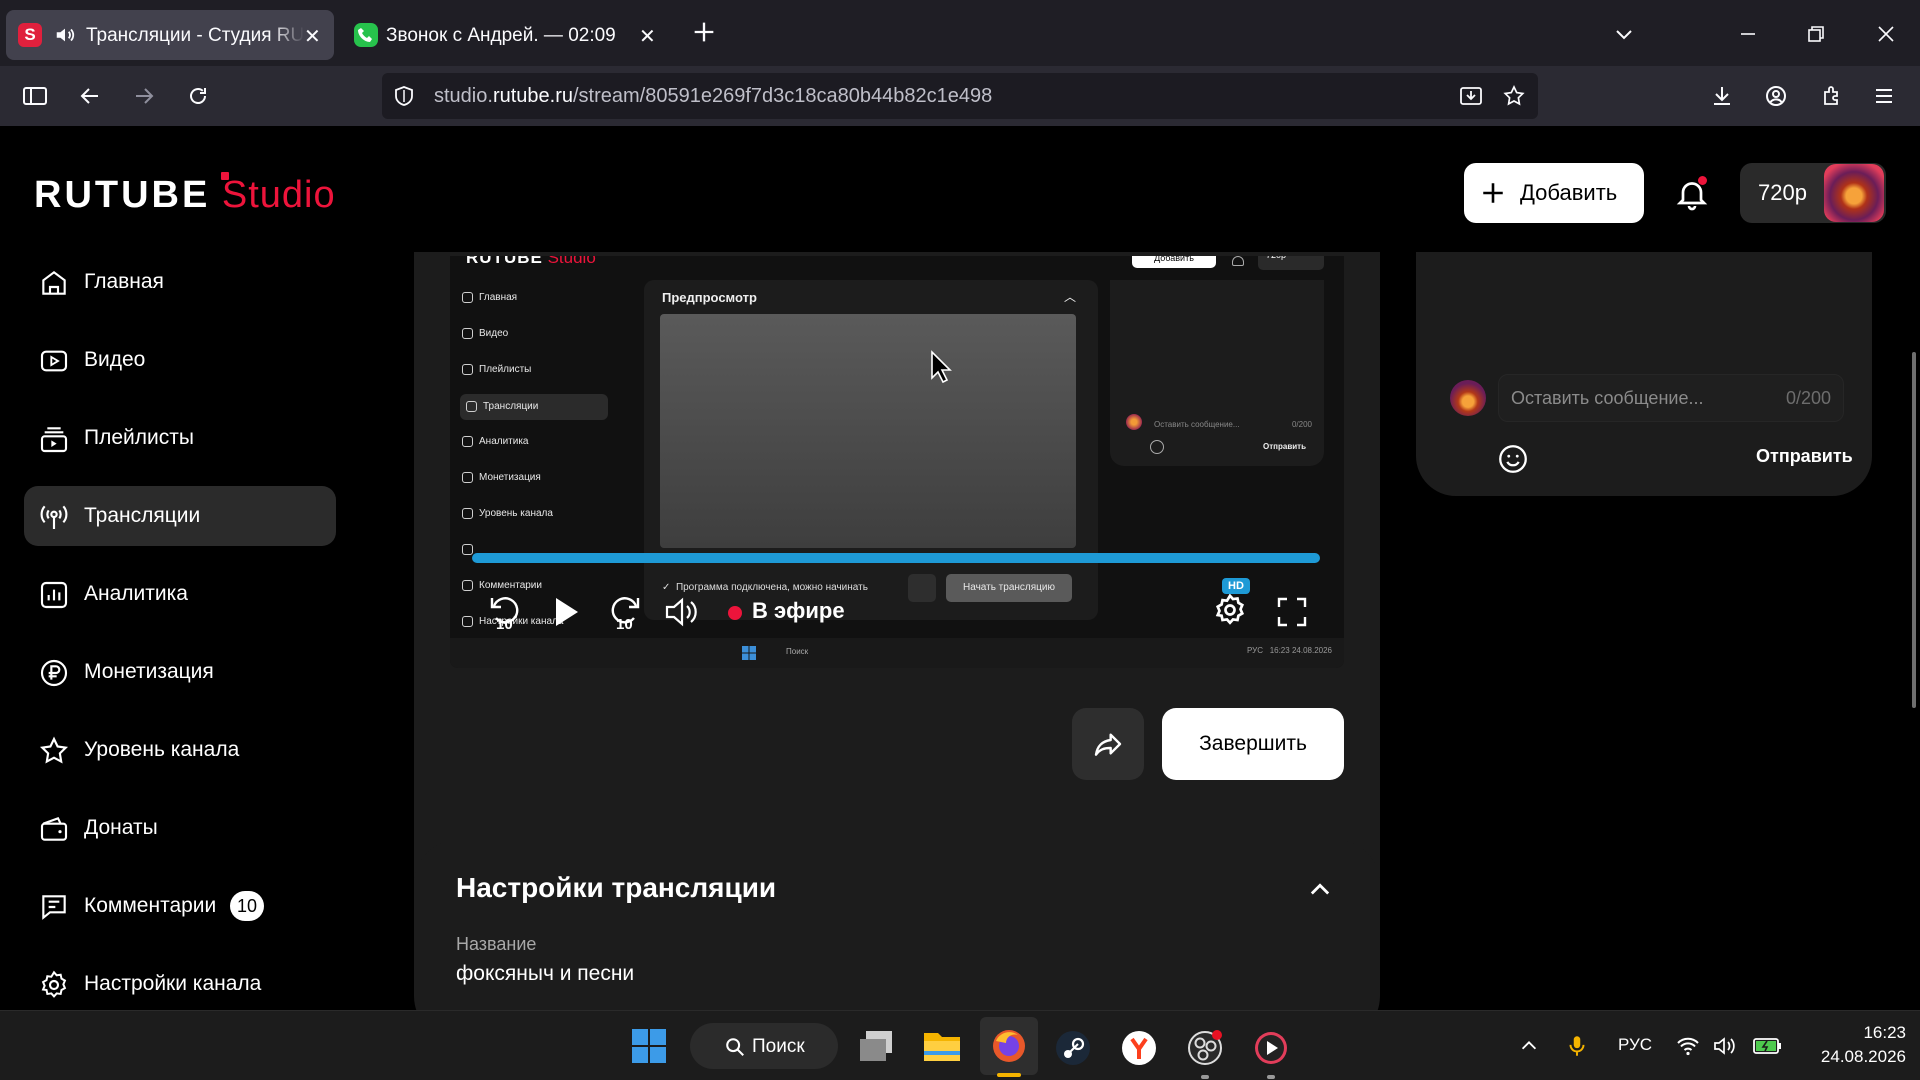 Image resolution: width=1920 pixels, height=1080 pixels. Describe the element at coordinates (1914, 530) in the screenshot. I see `page-scrollbar` at that location.